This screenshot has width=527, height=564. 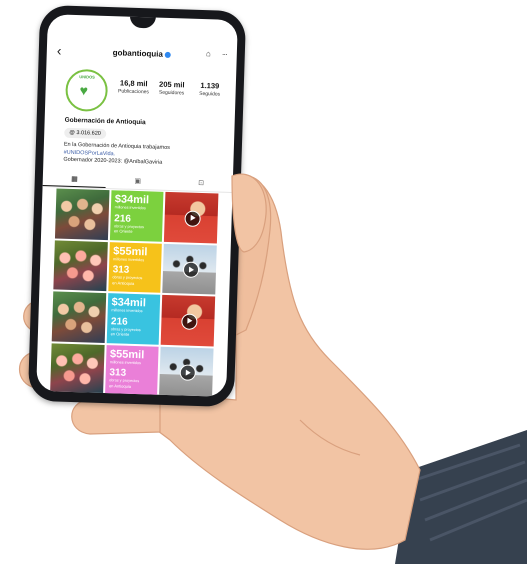 I want to click on stat-posts-value: 16,8 mil, so click(x=133, y=83).